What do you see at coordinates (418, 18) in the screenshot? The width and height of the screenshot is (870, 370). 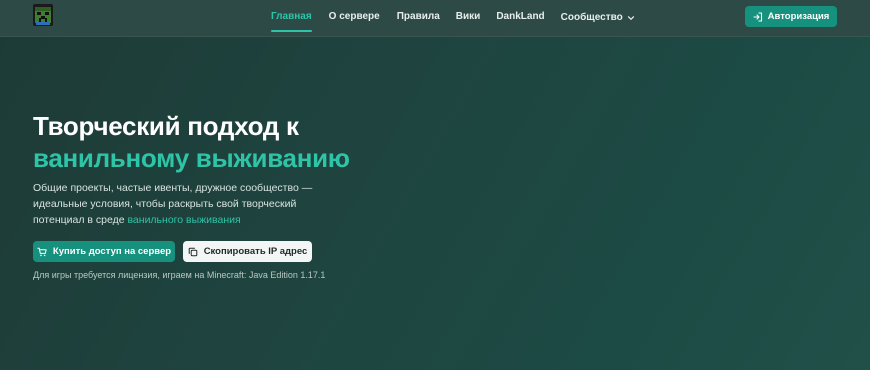 I see `nav-link-rules: Правила` at bounding box center [418, 18].